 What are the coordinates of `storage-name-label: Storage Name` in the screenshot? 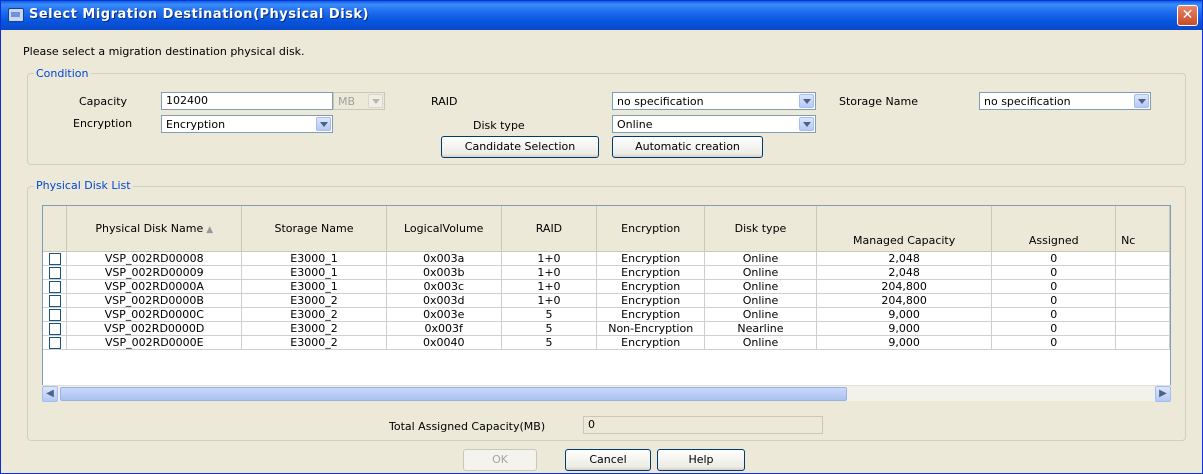 It's located at (878, 101).